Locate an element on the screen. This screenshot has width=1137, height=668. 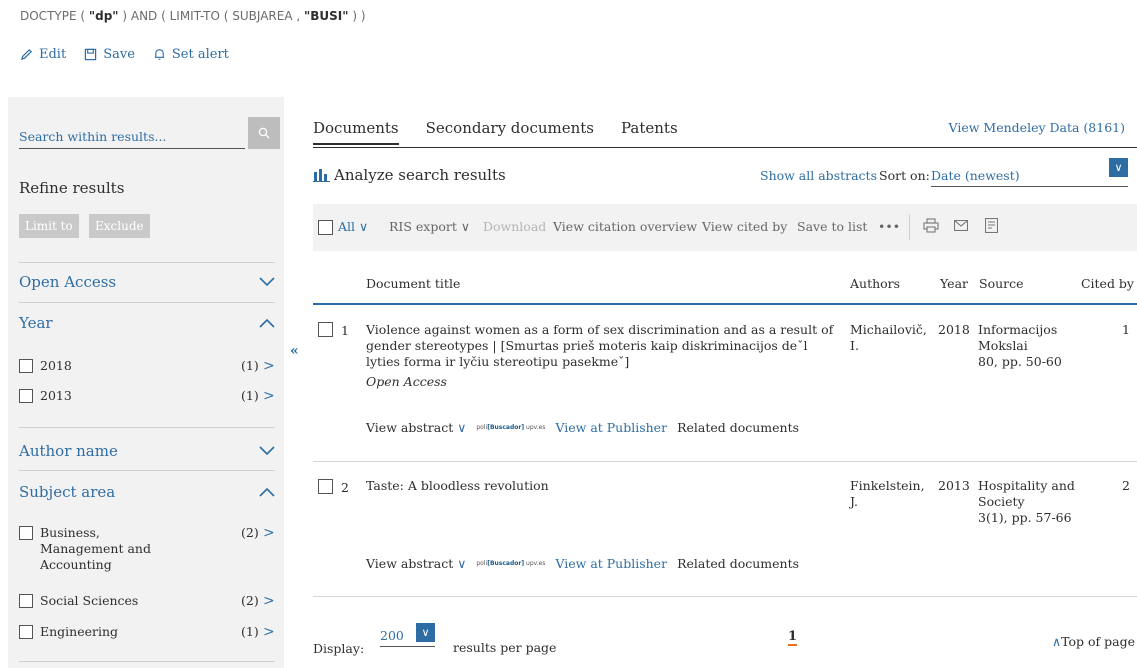
logo-prefix: poli is located at coordinates (482, 427).